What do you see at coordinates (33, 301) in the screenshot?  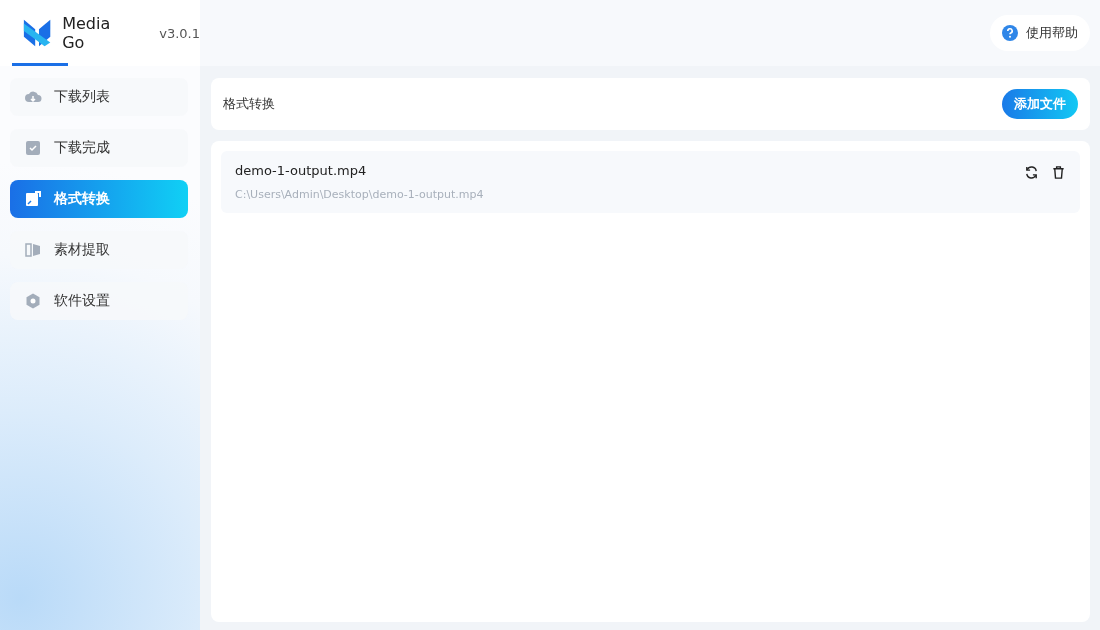 I see `settings-icon` at bounding box center [33, 301].